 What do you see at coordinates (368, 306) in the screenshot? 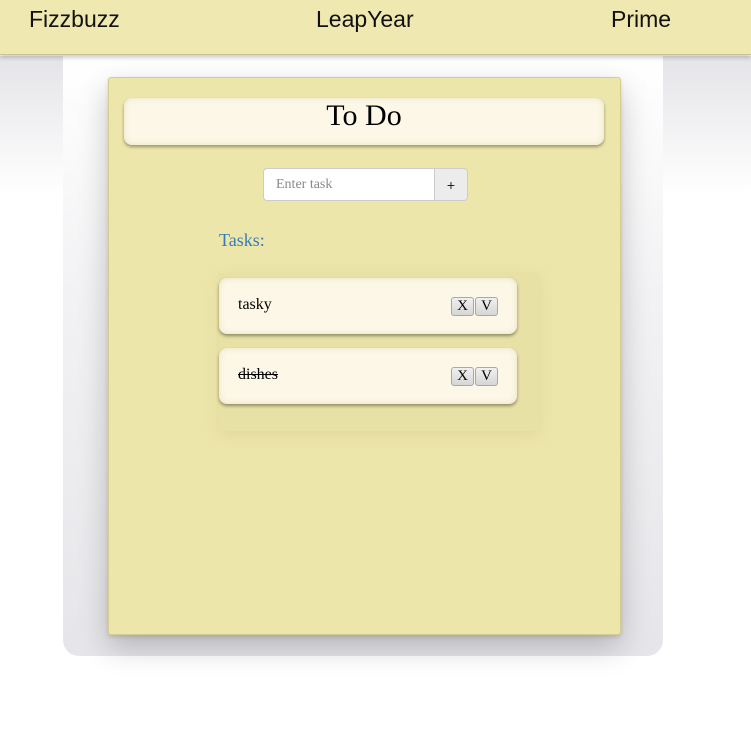
I see `task-item: tasky X V` at bounding box center [368, 306].